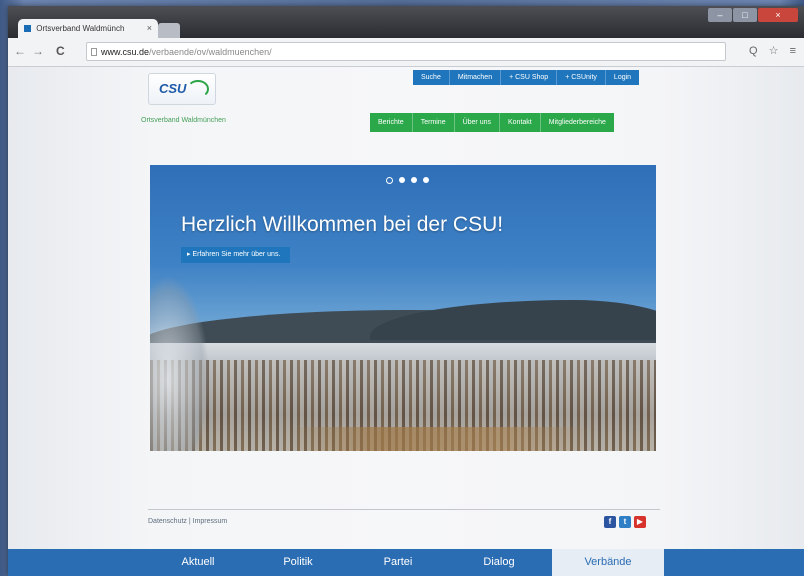 The height and width of the screenshot is (576, 804). Describe the element at coordinates (608, 562) in the screenshot. I see `bottom-nav-verbaende: Verbände` at that location.